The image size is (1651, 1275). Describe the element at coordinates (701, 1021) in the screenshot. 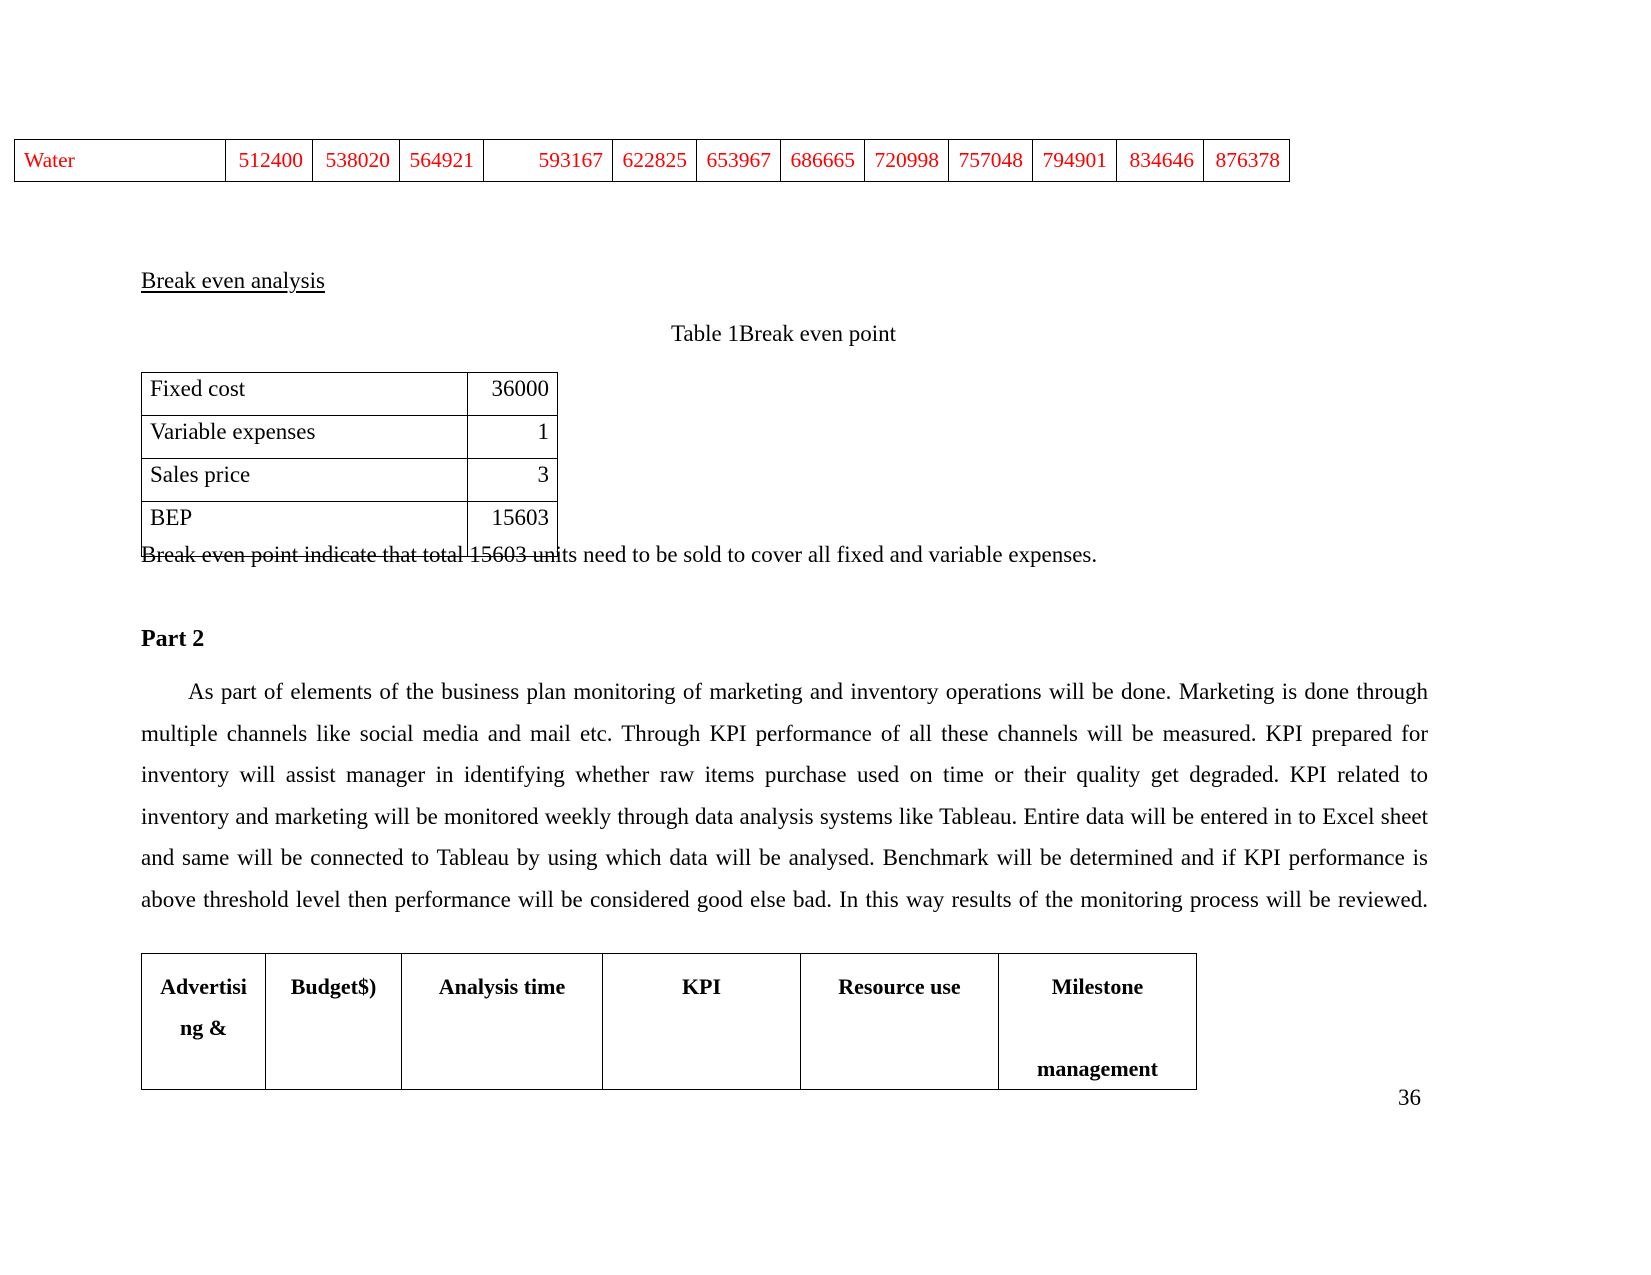

I see `kpi-header-kpi: KPI` at that location.